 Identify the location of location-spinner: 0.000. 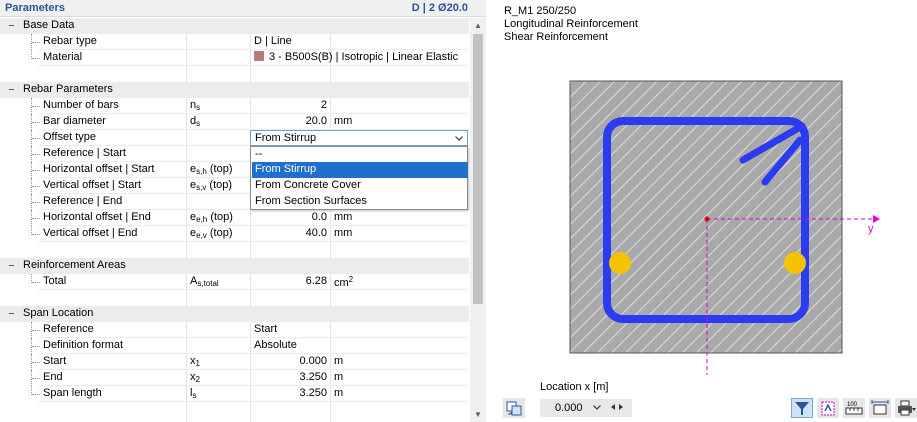
(586, 408).